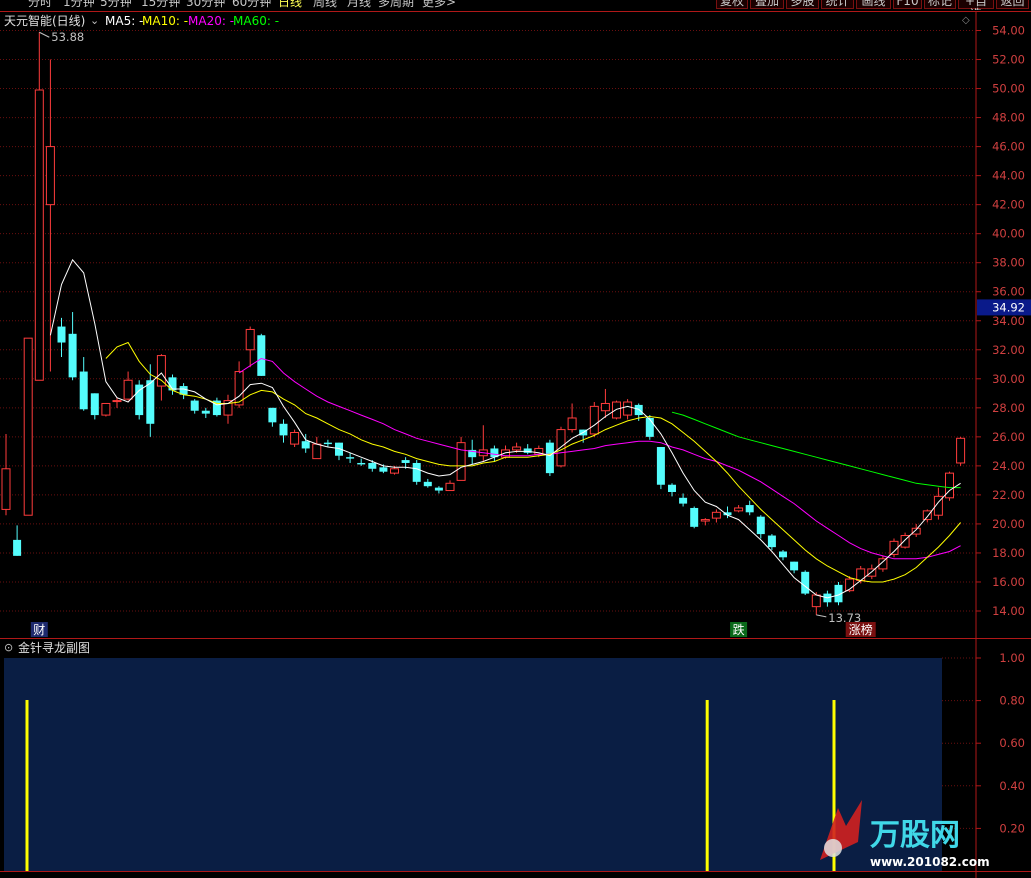 This screenshot has height=878, width=1031. What do you see at coordinates (1008, 234) in the screenshot?
I see `price-tick-label: 40.00` at bounding box center [1008, 234].